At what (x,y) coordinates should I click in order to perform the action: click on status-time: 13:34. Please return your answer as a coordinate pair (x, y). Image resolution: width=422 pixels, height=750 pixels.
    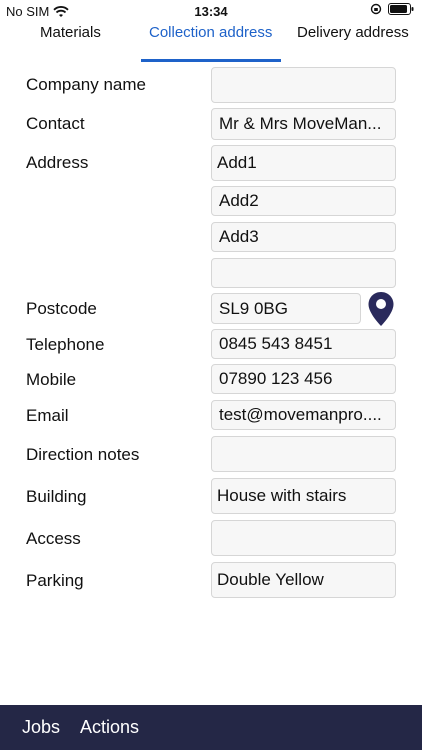
    Looking at the image, I should click on (211, 11).